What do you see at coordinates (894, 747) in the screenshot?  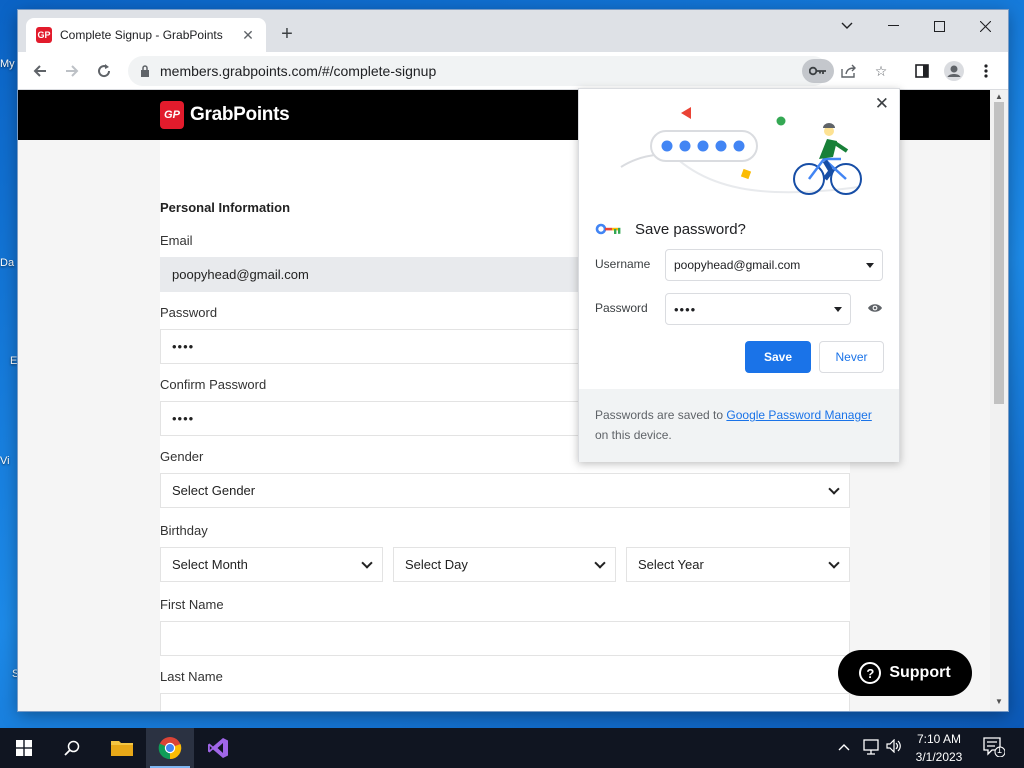 I see `volume-icon` at bounding box center [894, 747].